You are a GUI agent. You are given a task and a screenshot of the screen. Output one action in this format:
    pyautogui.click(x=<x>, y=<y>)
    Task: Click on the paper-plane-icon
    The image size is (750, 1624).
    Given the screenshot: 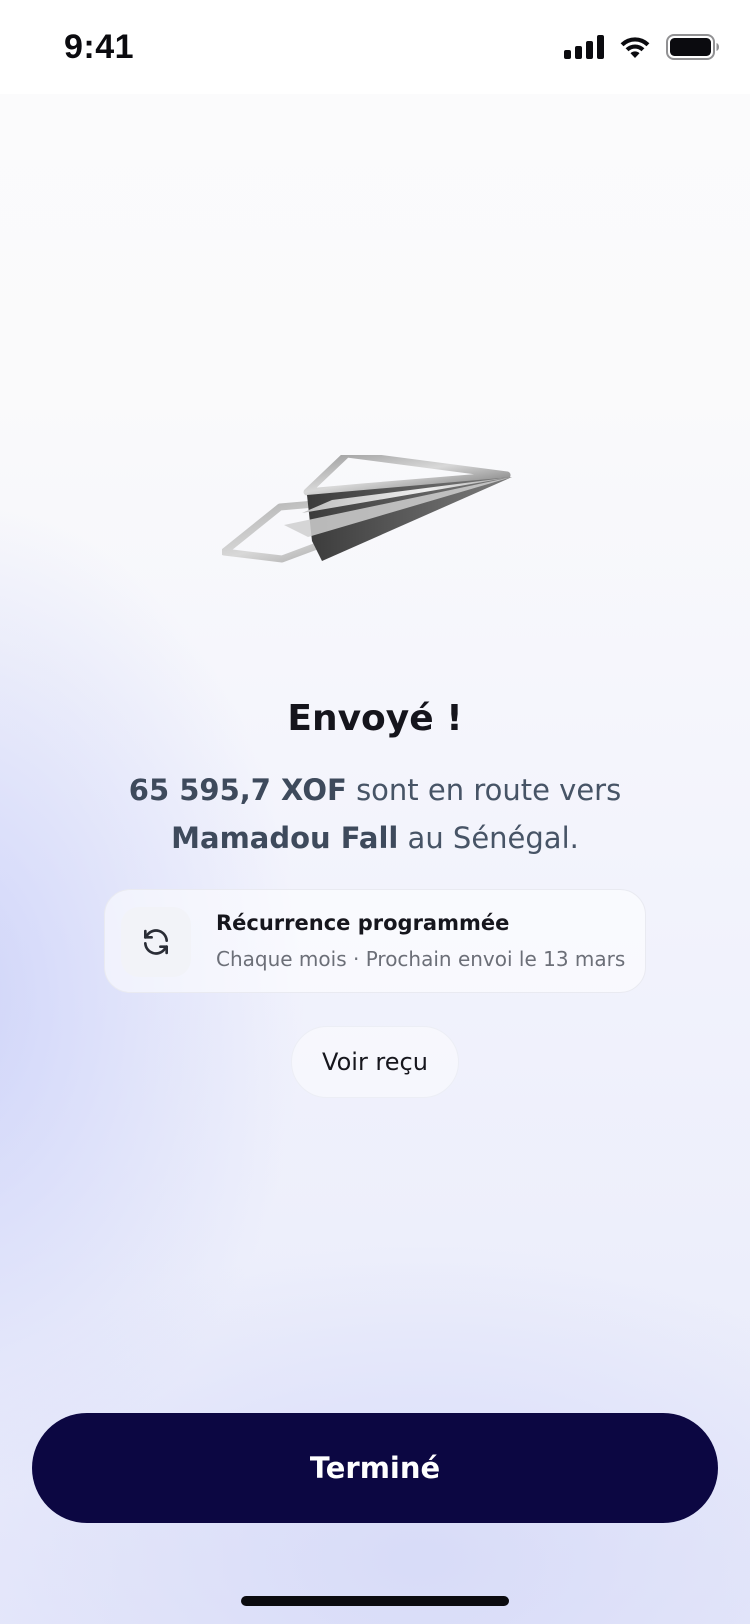 What is the action you would take?
    pyautogui.click(x=366, y=506)
    